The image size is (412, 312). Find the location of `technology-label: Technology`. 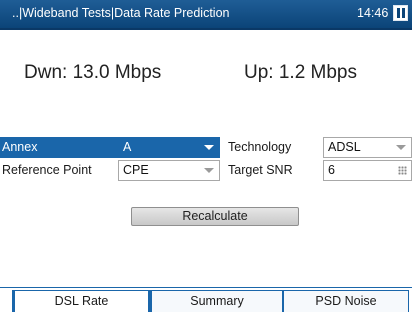

technology-label: Technology is located at coordinates (260, 147).